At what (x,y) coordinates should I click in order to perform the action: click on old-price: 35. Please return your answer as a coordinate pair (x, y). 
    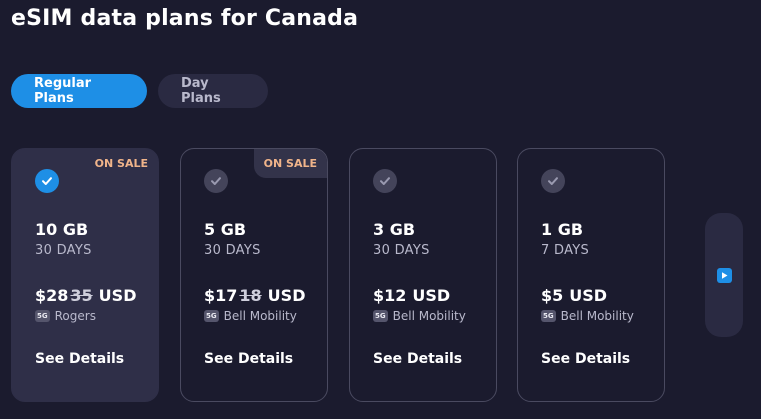
    Looking at the image, I should click on (81, 295).